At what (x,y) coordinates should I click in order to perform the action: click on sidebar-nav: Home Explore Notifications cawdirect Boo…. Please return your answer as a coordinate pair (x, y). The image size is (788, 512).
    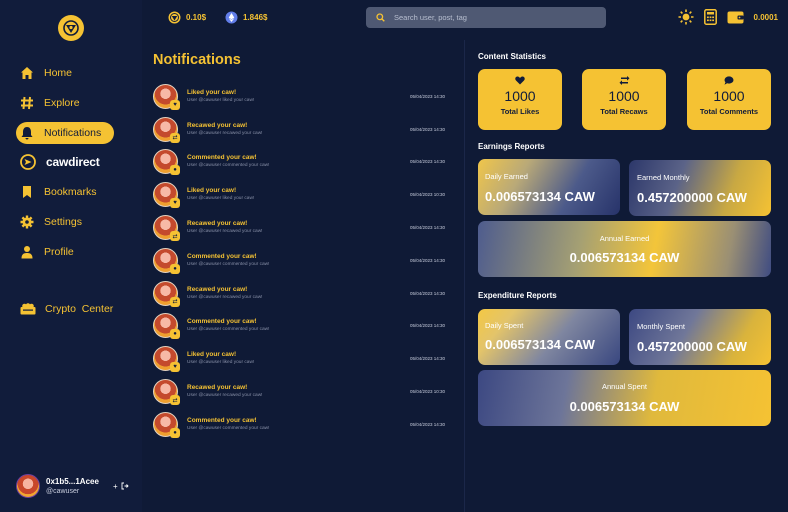
    Looking at the image, I should click on (75, 166).